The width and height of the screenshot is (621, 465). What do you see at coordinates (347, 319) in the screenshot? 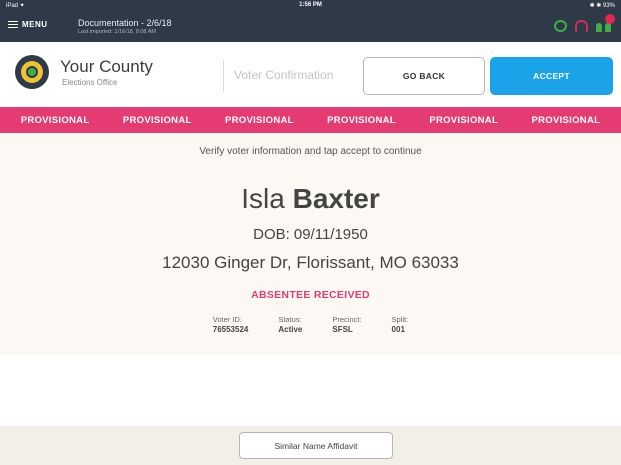
I see `detail-label: Precinct:` at bounding box center [347, 319].